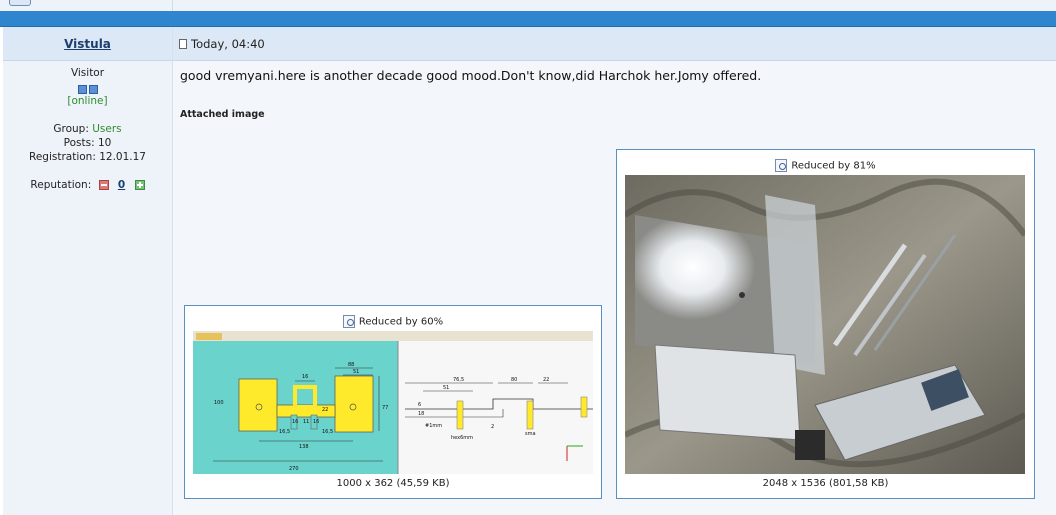  Describe the element at coordinates (294, 469) in the screenshot. I see `dim-270: 270` at that location.